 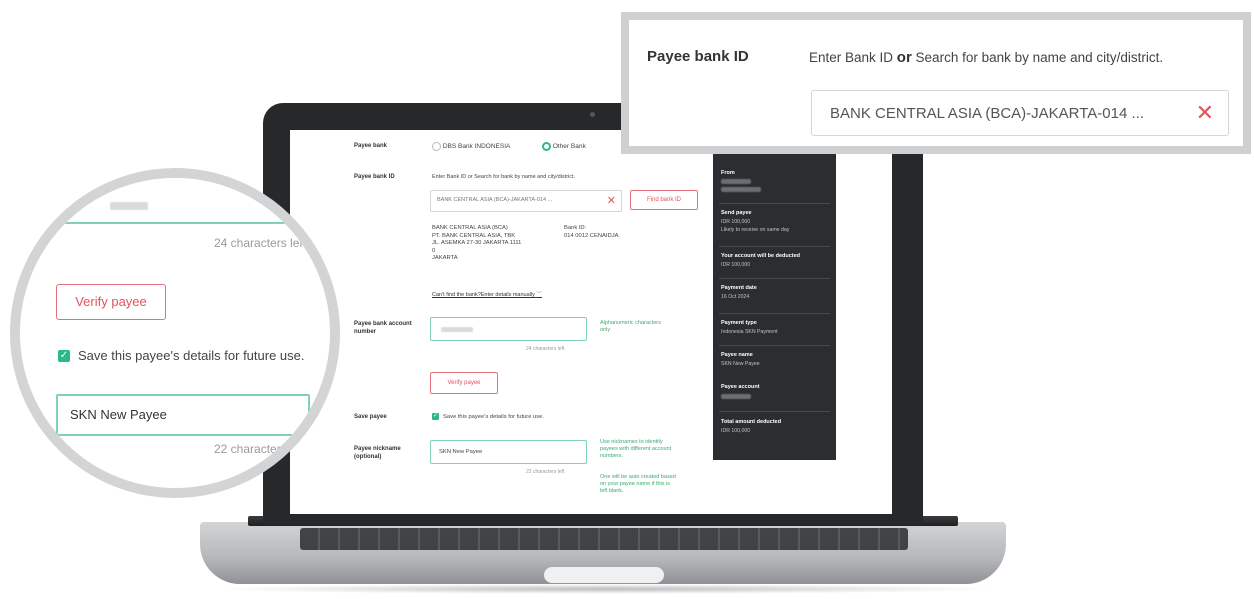 I want to click on zoom-nickname-value: SKN New Payee, so click(x=118, y=414).